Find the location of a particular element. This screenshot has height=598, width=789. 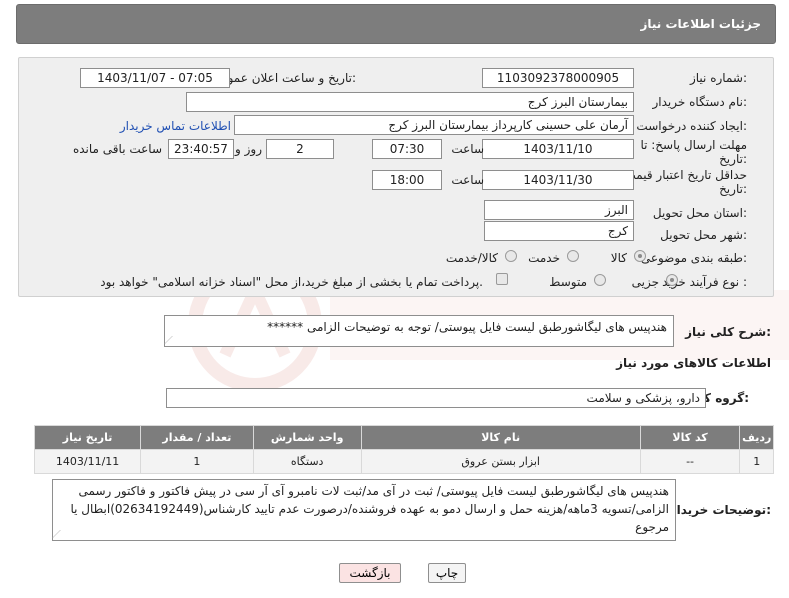

announce-datetime-field: 1403/11/07 - 07:05 is located at coordinates (155, 78).